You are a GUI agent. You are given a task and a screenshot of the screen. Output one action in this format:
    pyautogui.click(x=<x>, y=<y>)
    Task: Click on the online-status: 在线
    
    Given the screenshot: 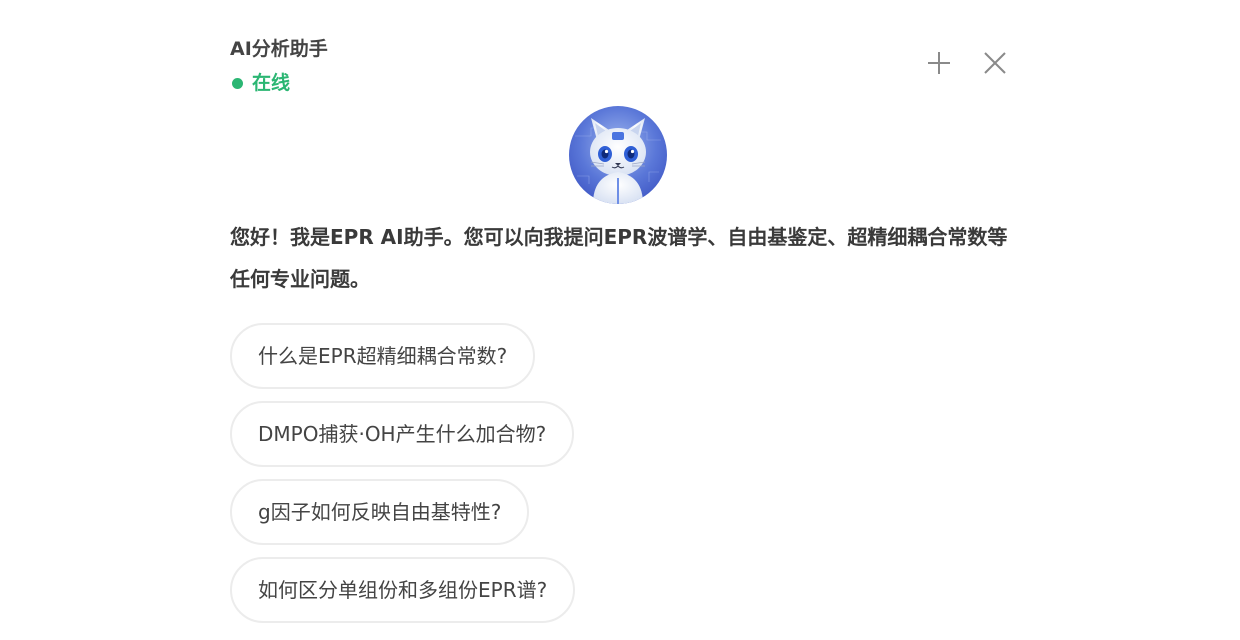 What is the action you would take?
    pyautogui.click(x=261, y=83)
    